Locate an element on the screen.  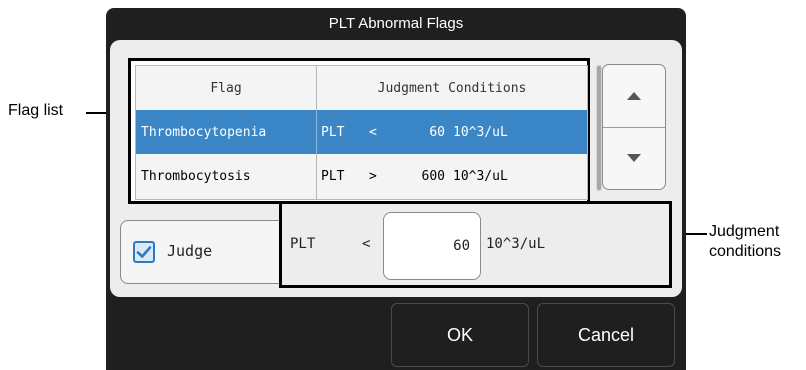
judgment-conditions-highlight: PLT < 60 10^3/uL is located at coordinates (475, 244).